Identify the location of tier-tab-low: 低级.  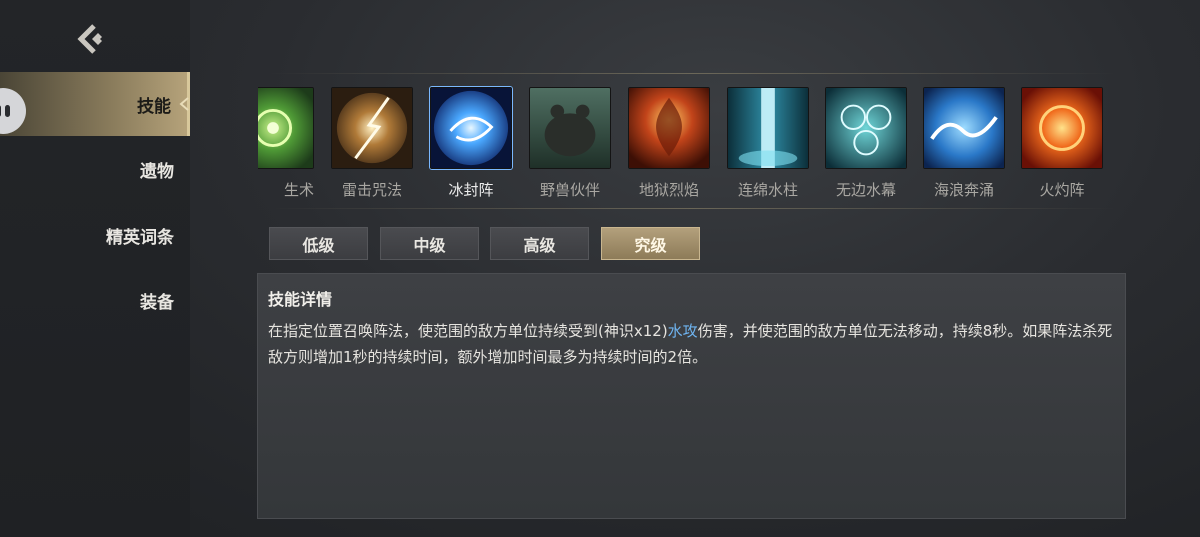
(318, 243).